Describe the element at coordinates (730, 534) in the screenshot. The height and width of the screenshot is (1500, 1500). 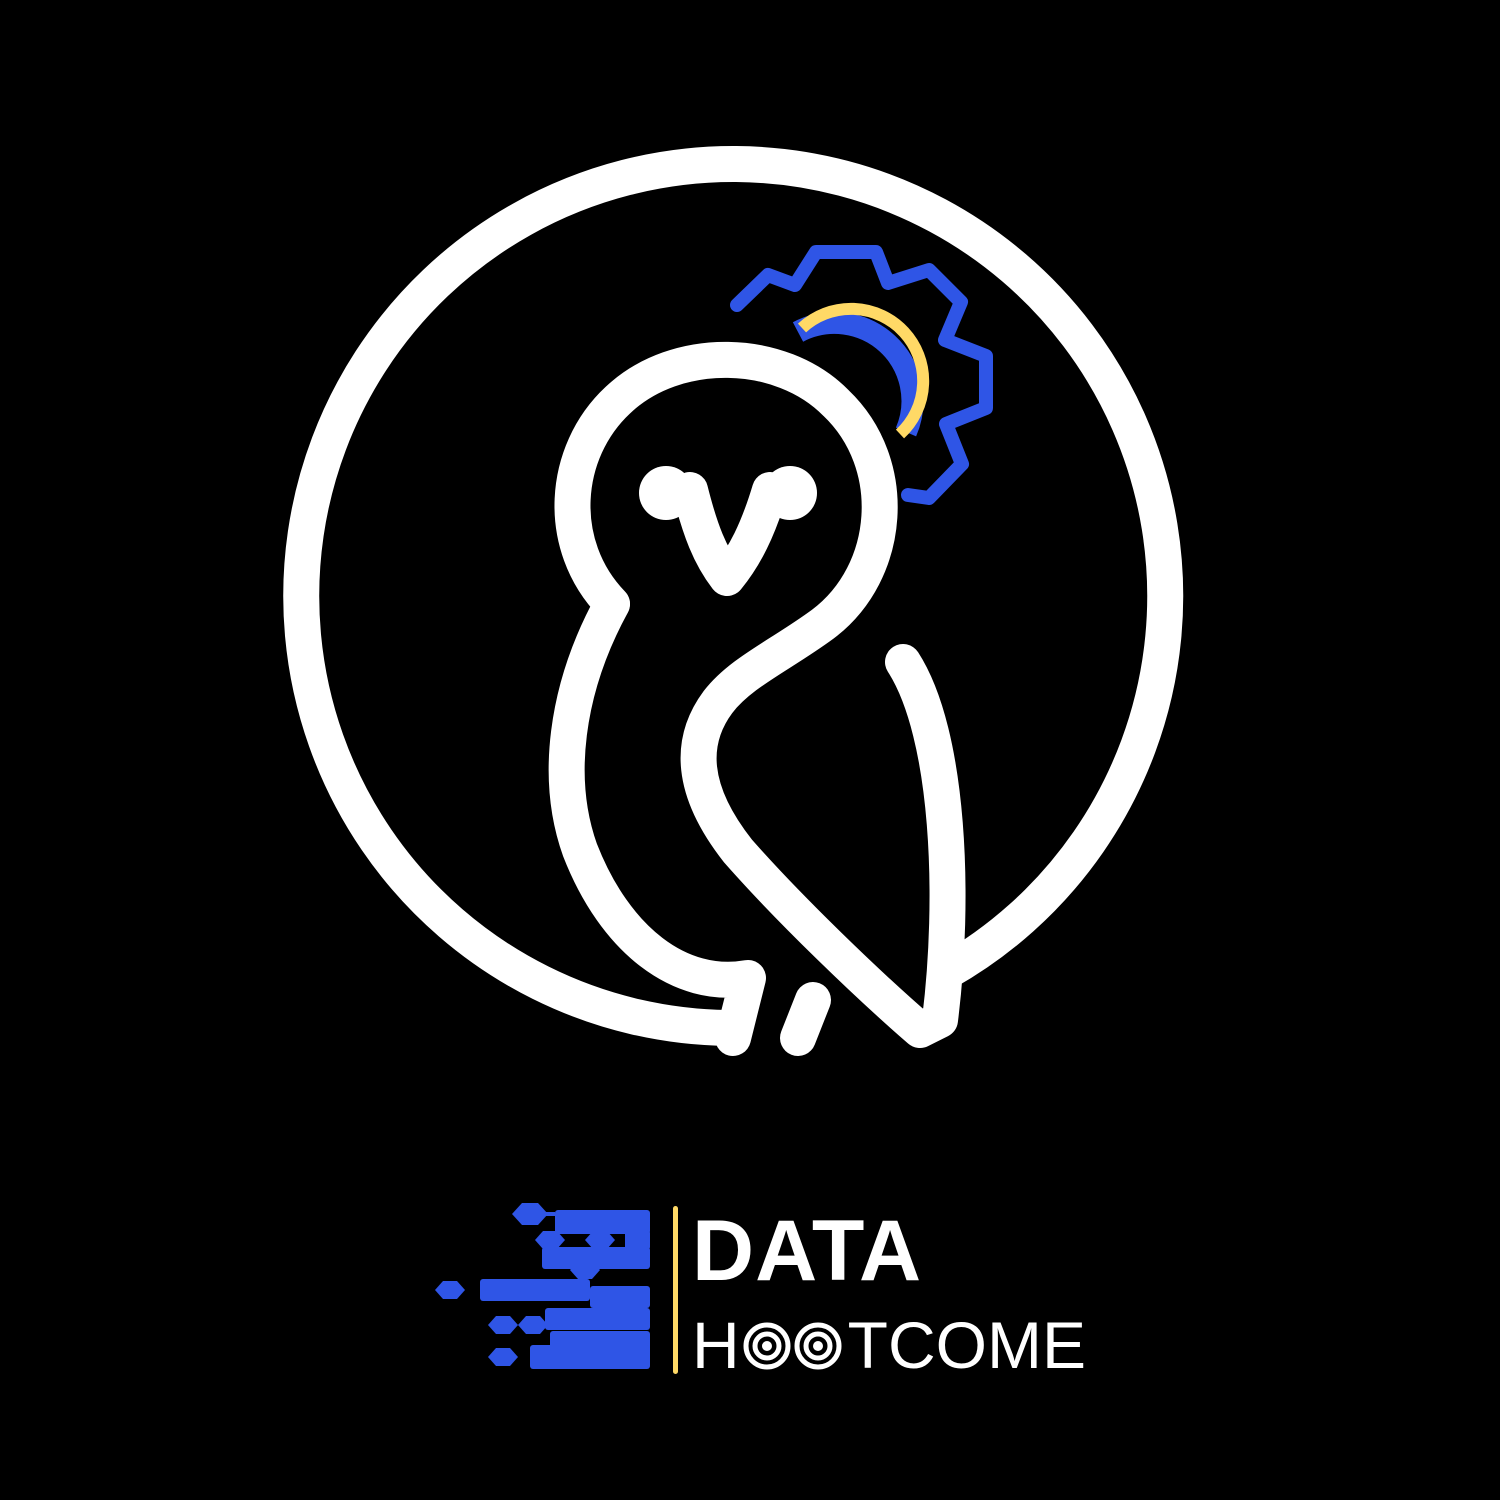
I see `owl-face-icon` at that location.